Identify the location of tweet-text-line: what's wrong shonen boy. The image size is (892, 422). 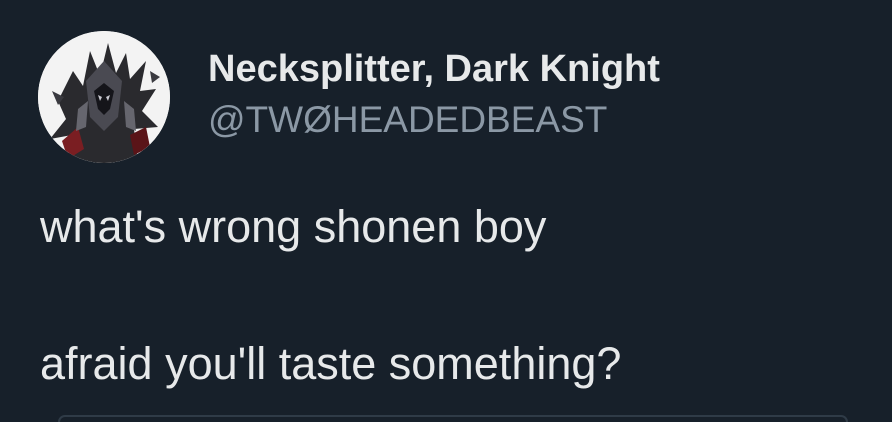
(293, 226).